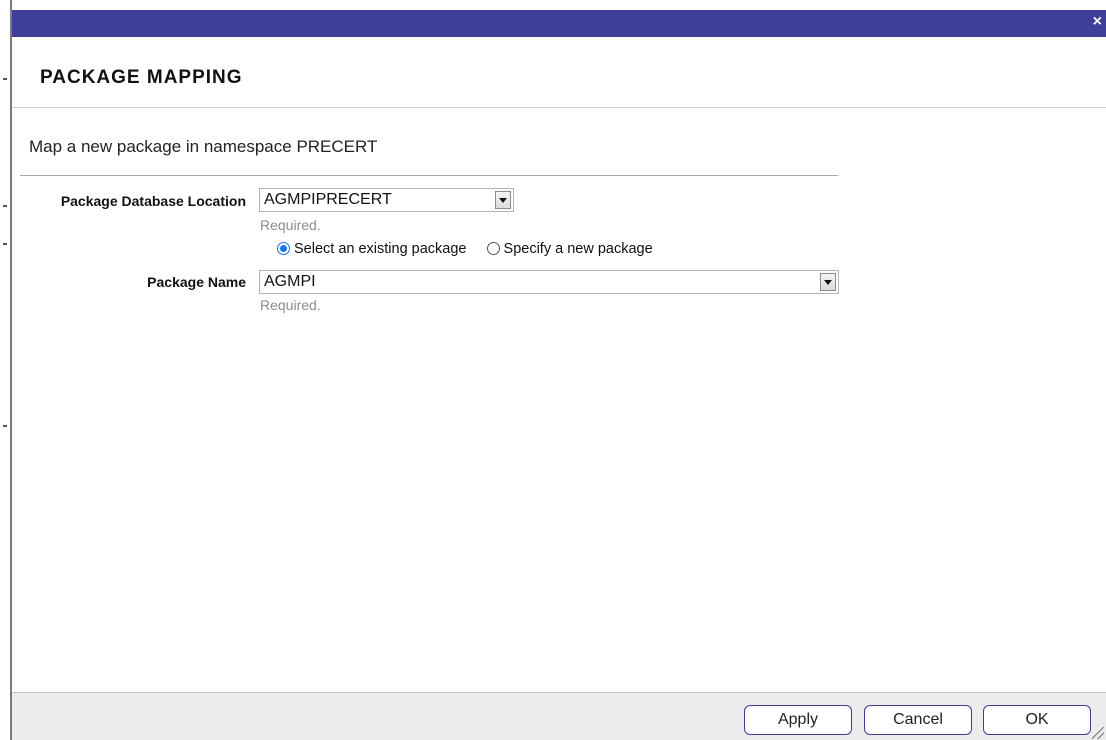 The width and height of the screenshot is (1106, 740). I want to click on dialog-titlebar: ×, so click(559, 23).